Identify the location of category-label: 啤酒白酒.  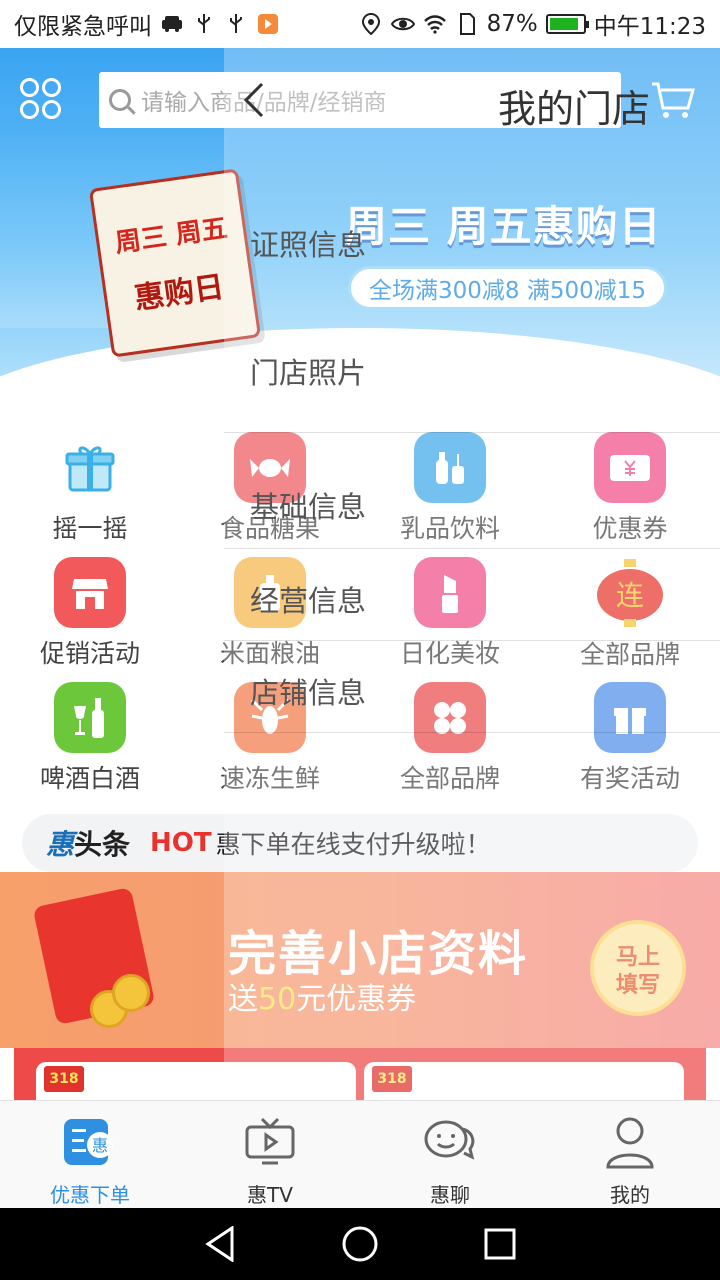
(89, 778).